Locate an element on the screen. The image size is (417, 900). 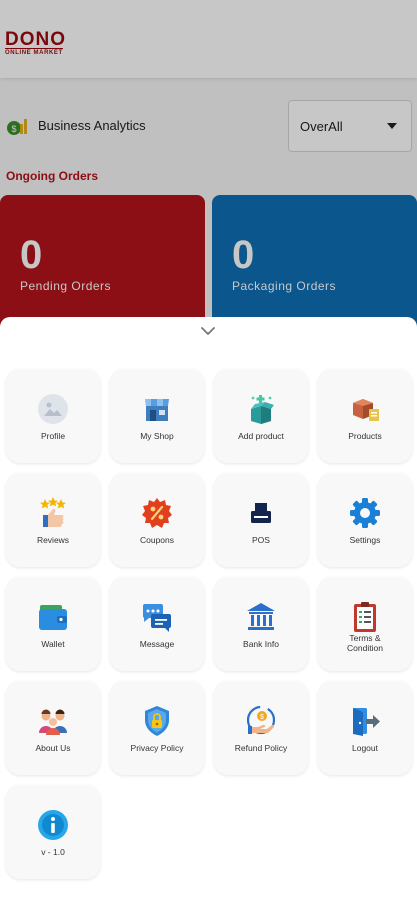
menu-item-label: Coupons is located at coordinates (157, 540).